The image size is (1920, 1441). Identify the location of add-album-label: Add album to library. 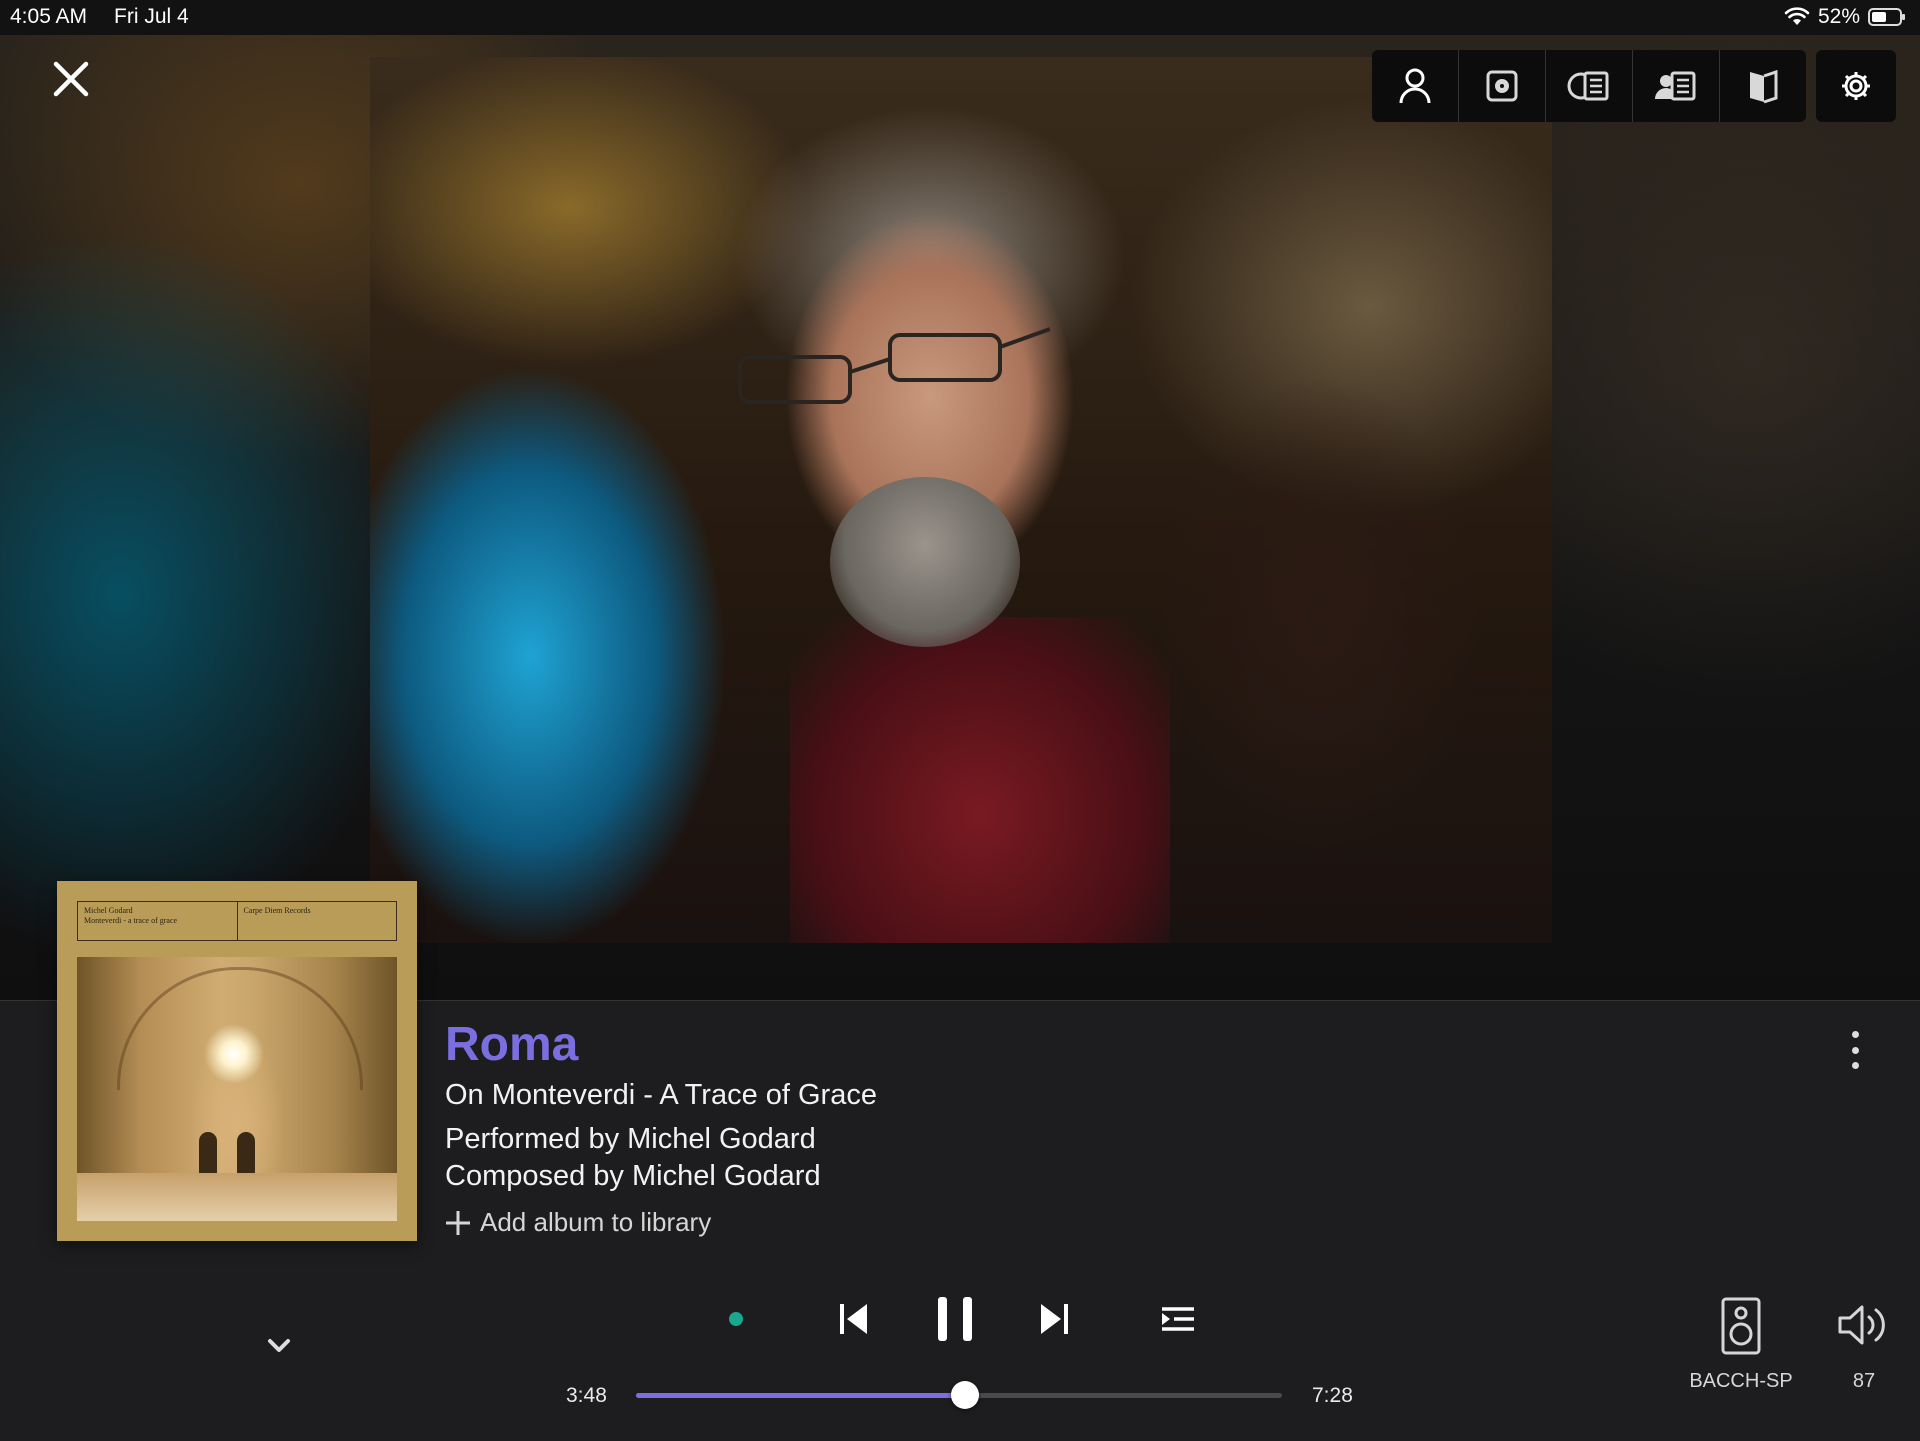
(596, 1222).